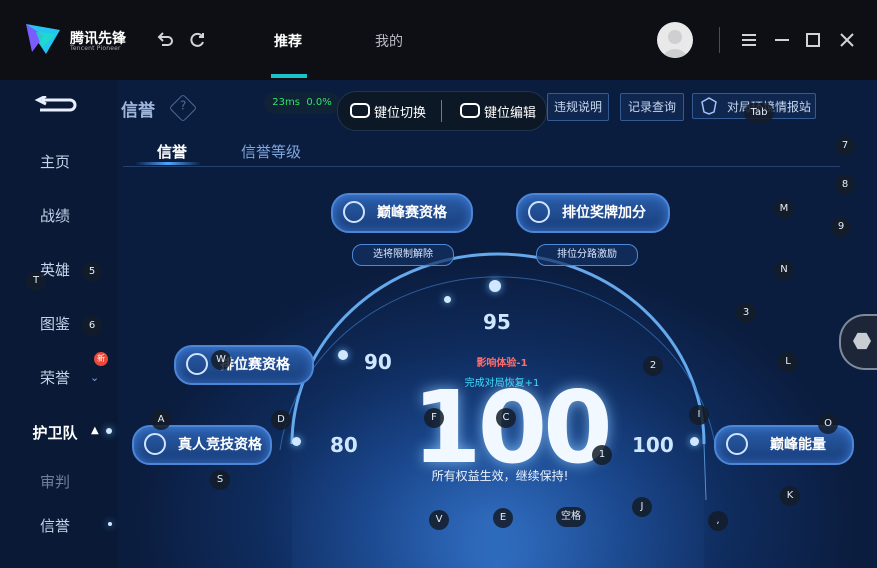 The height and width of the screenshot is (568, 877). I want to click on key-hint-v: V, so click(439, 520).